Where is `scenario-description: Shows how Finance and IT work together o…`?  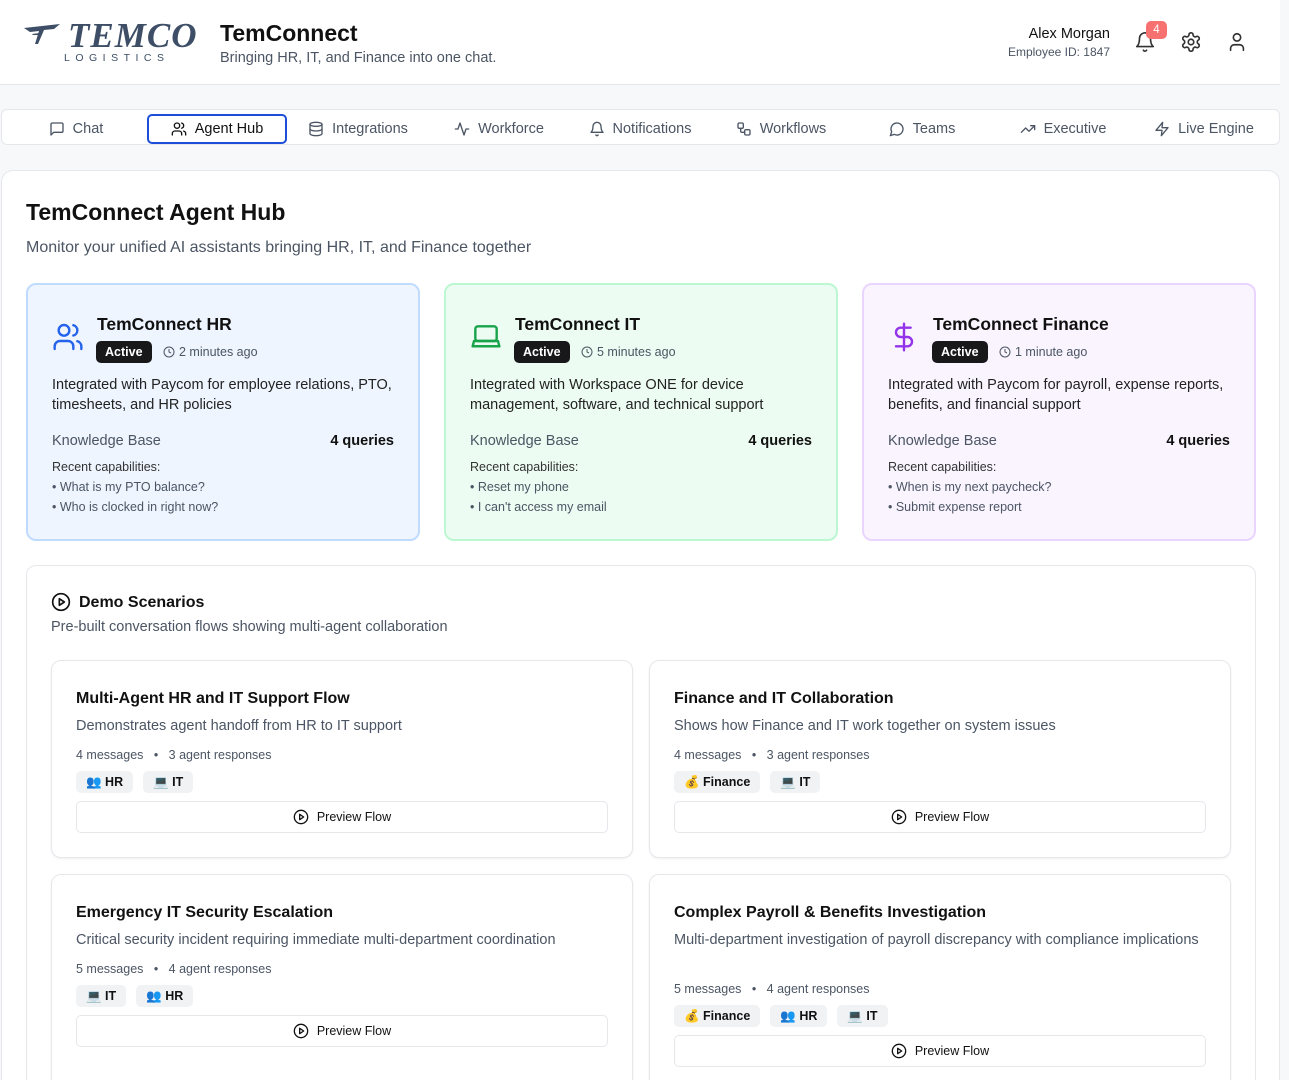 scenario-description: Shows how Finance and IT work together o… is located at coordinates (865, 726).